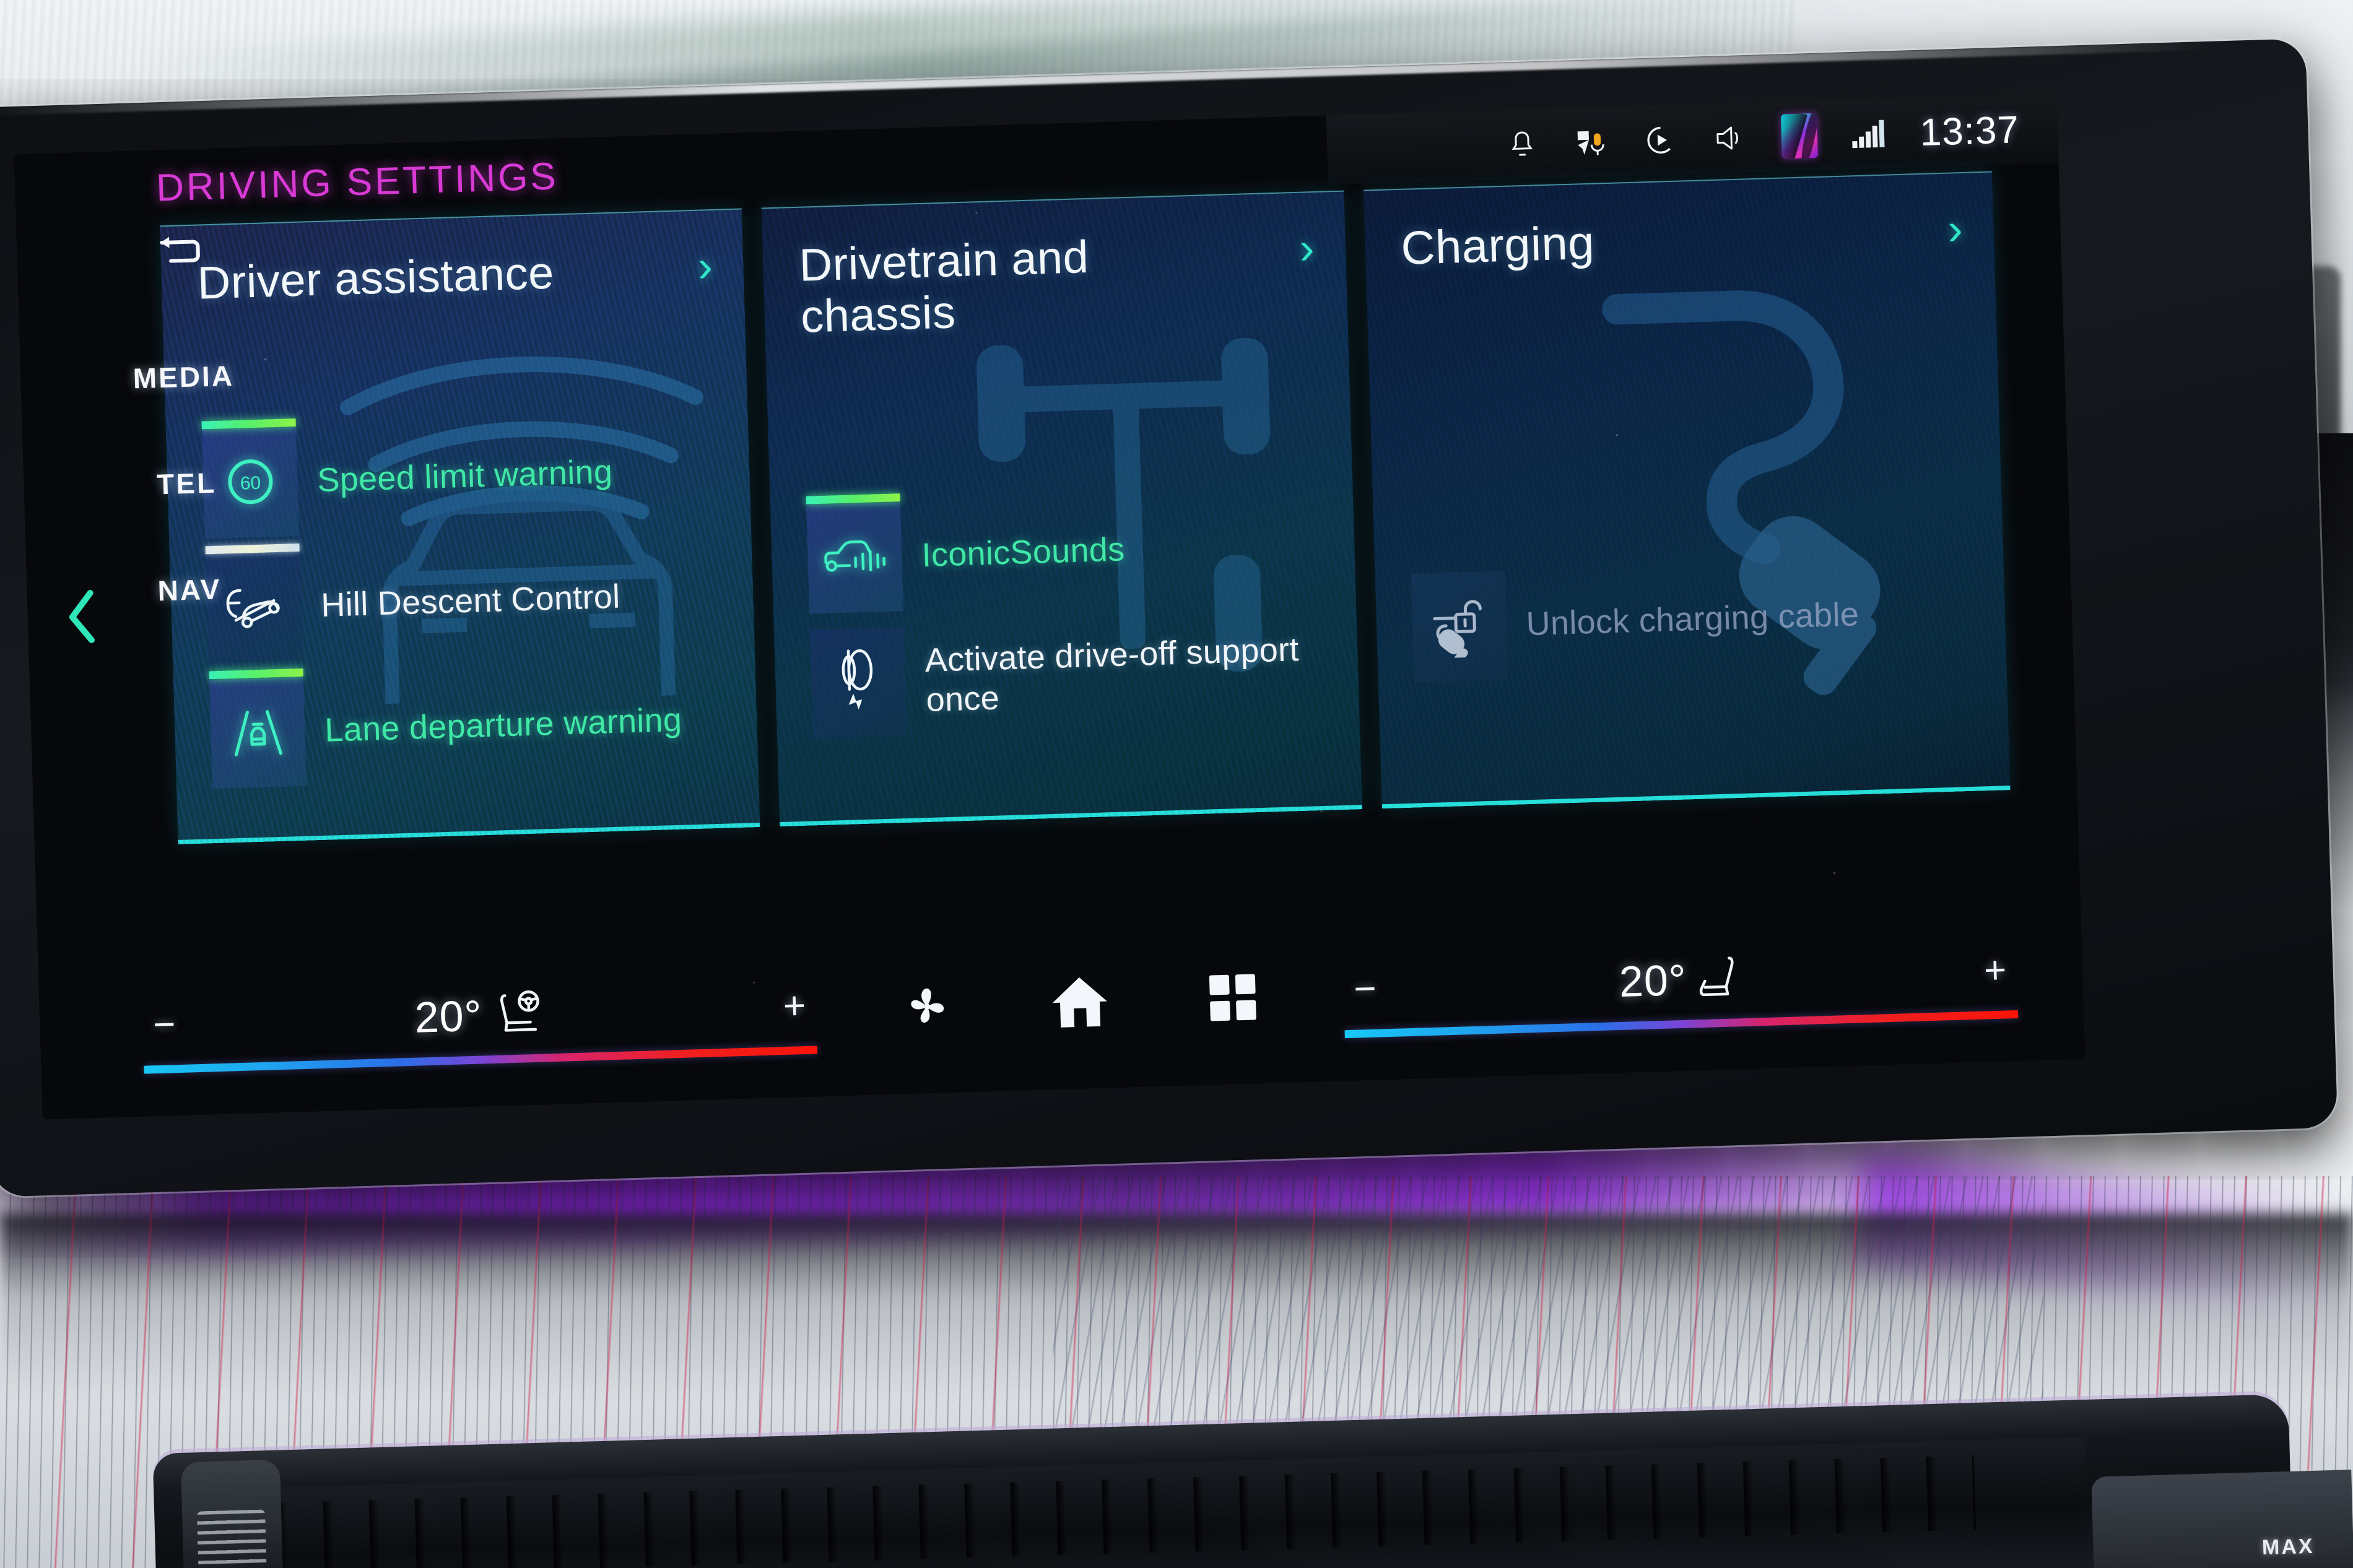 The height and width of the screenshot is (1568, 2353). I want to click on option-list: Unlock charging cable, so click(1696, 627).